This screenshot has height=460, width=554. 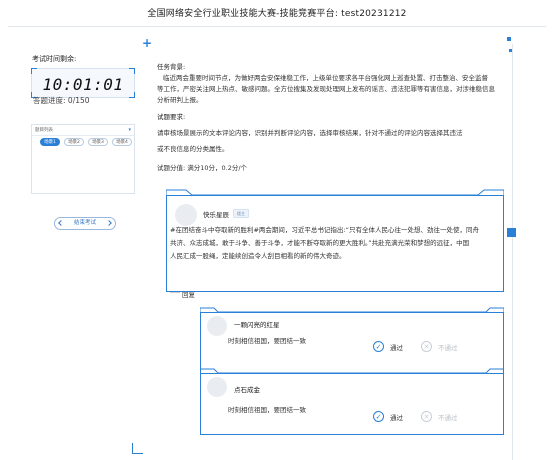 What do you see at coordinates (216, 215) in the screenshot?
I see `post-author: 快乐星辰` at bounding box center [216, 215].